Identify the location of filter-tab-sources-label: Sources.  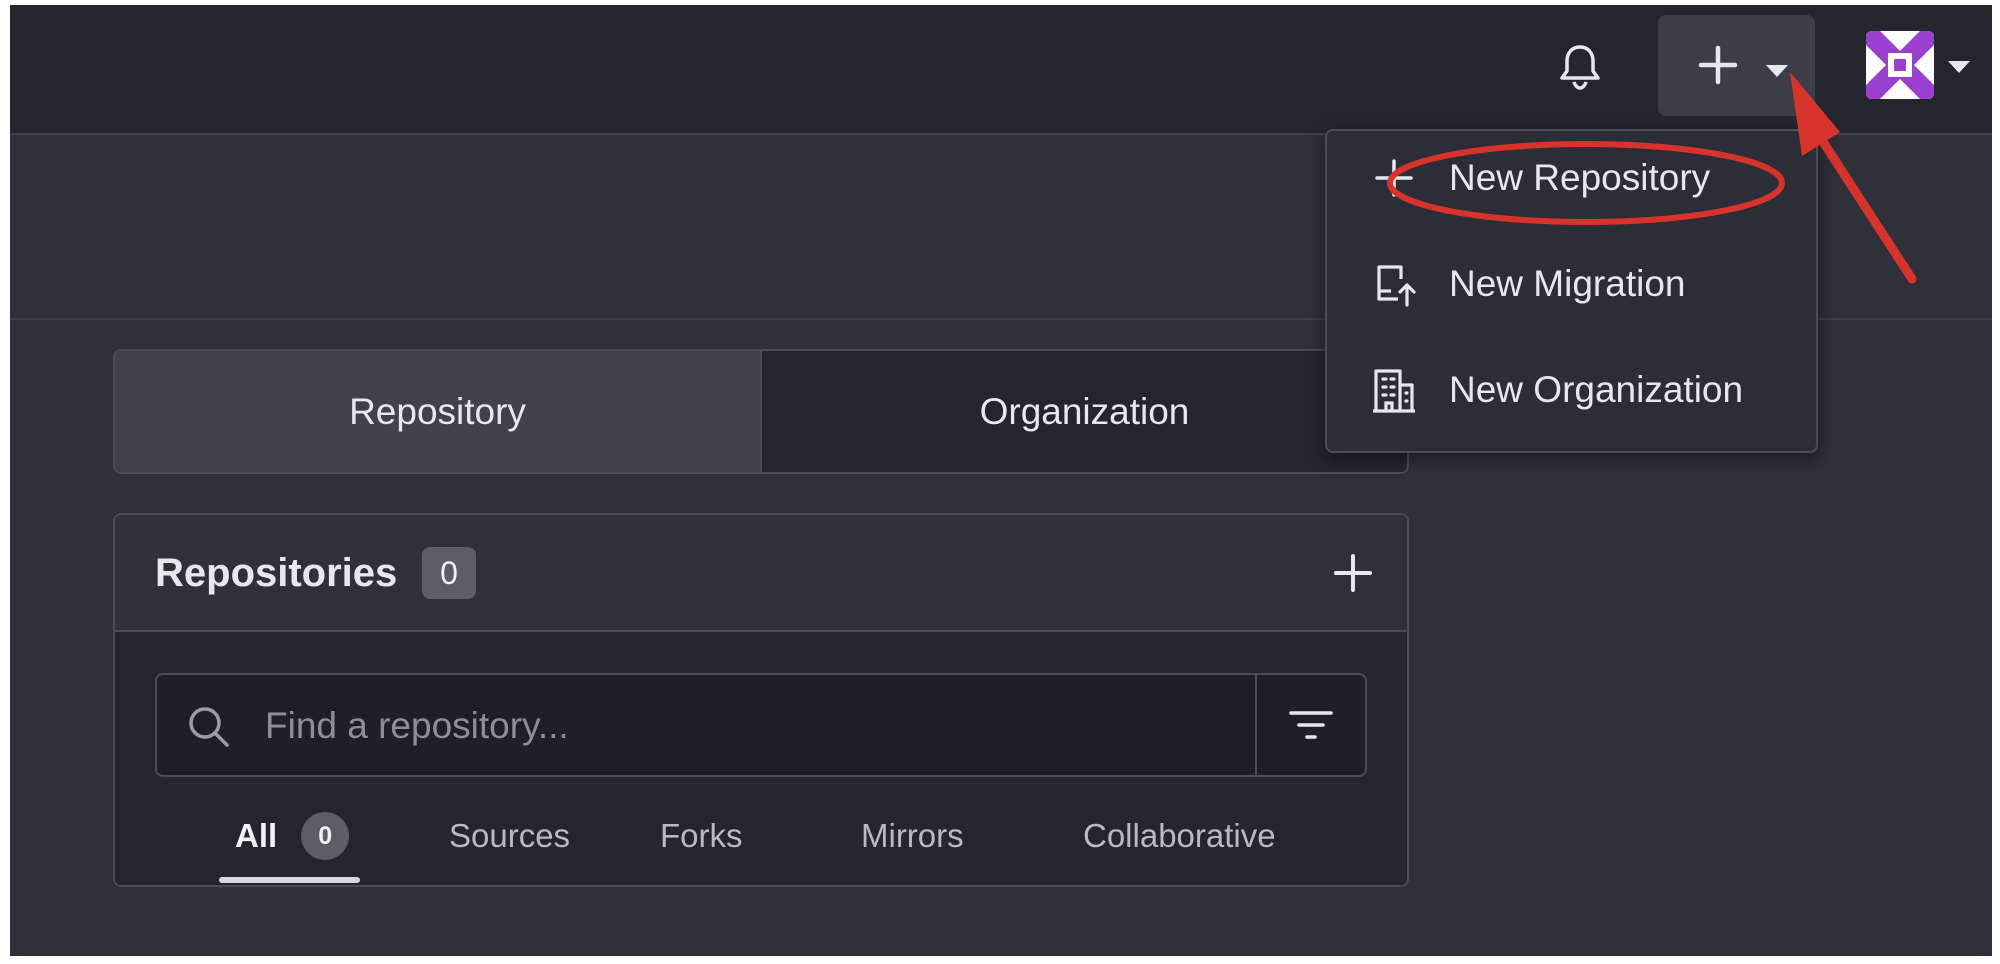
(510, 835).